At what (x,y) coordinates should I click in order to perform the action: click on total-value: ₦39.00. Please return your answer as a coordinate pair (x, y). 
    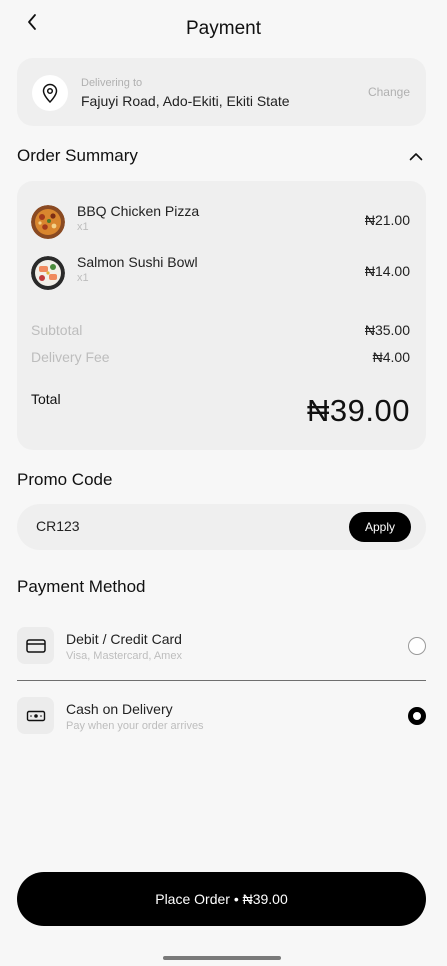
    Looking at the image, I should click on (358, 410).